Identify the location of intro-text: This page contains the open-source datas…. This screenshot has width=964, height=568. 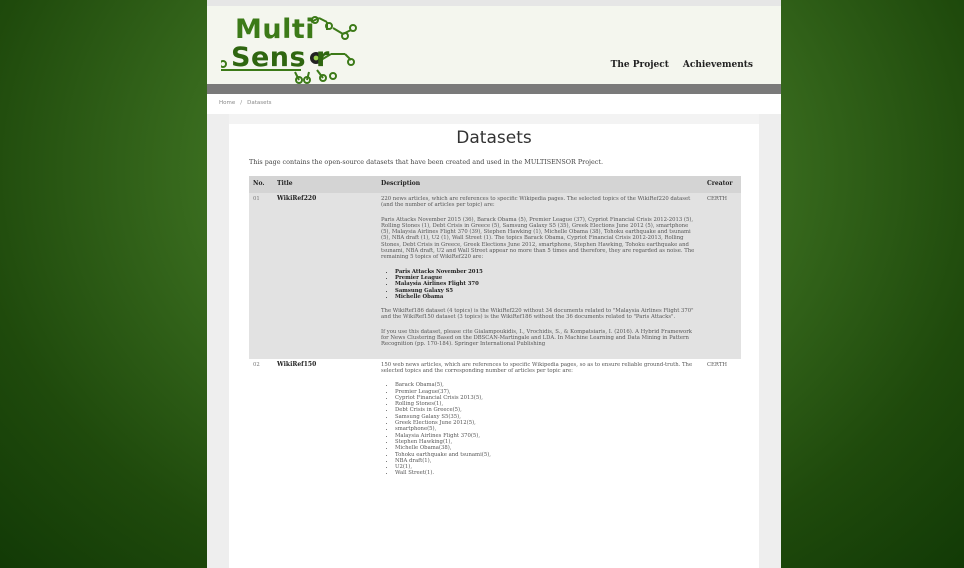
(426, 162).